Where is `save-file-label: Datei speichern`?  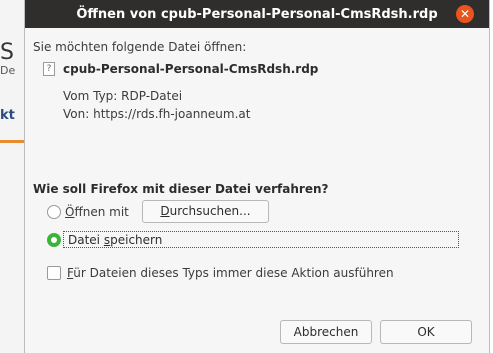 save-file-label: Datei speichern is located at coordinates (115, 240).